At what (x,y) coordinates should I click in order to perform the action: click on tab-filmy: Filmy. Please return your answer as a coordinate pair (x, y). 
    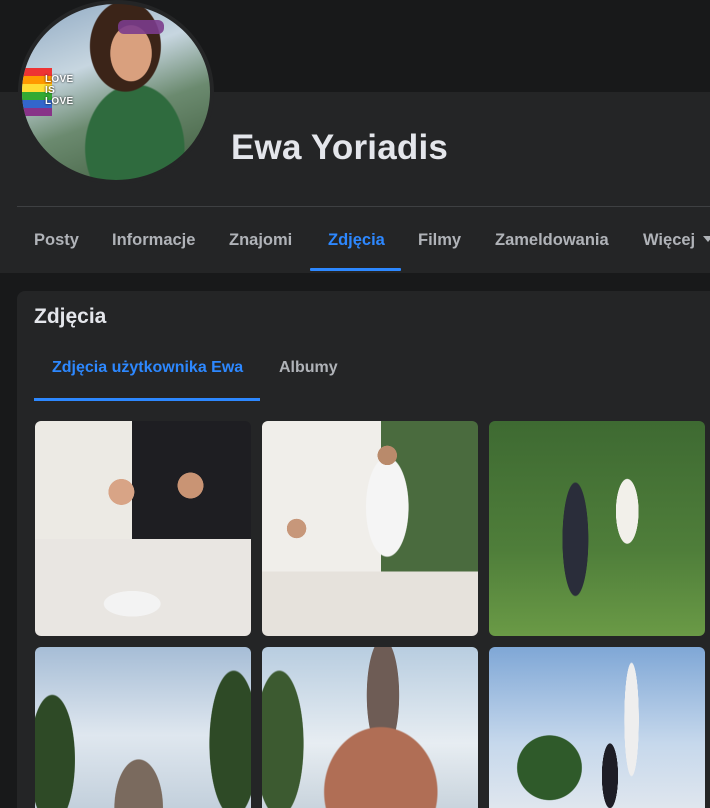
    Looking at the image, I should click on (439, 240).